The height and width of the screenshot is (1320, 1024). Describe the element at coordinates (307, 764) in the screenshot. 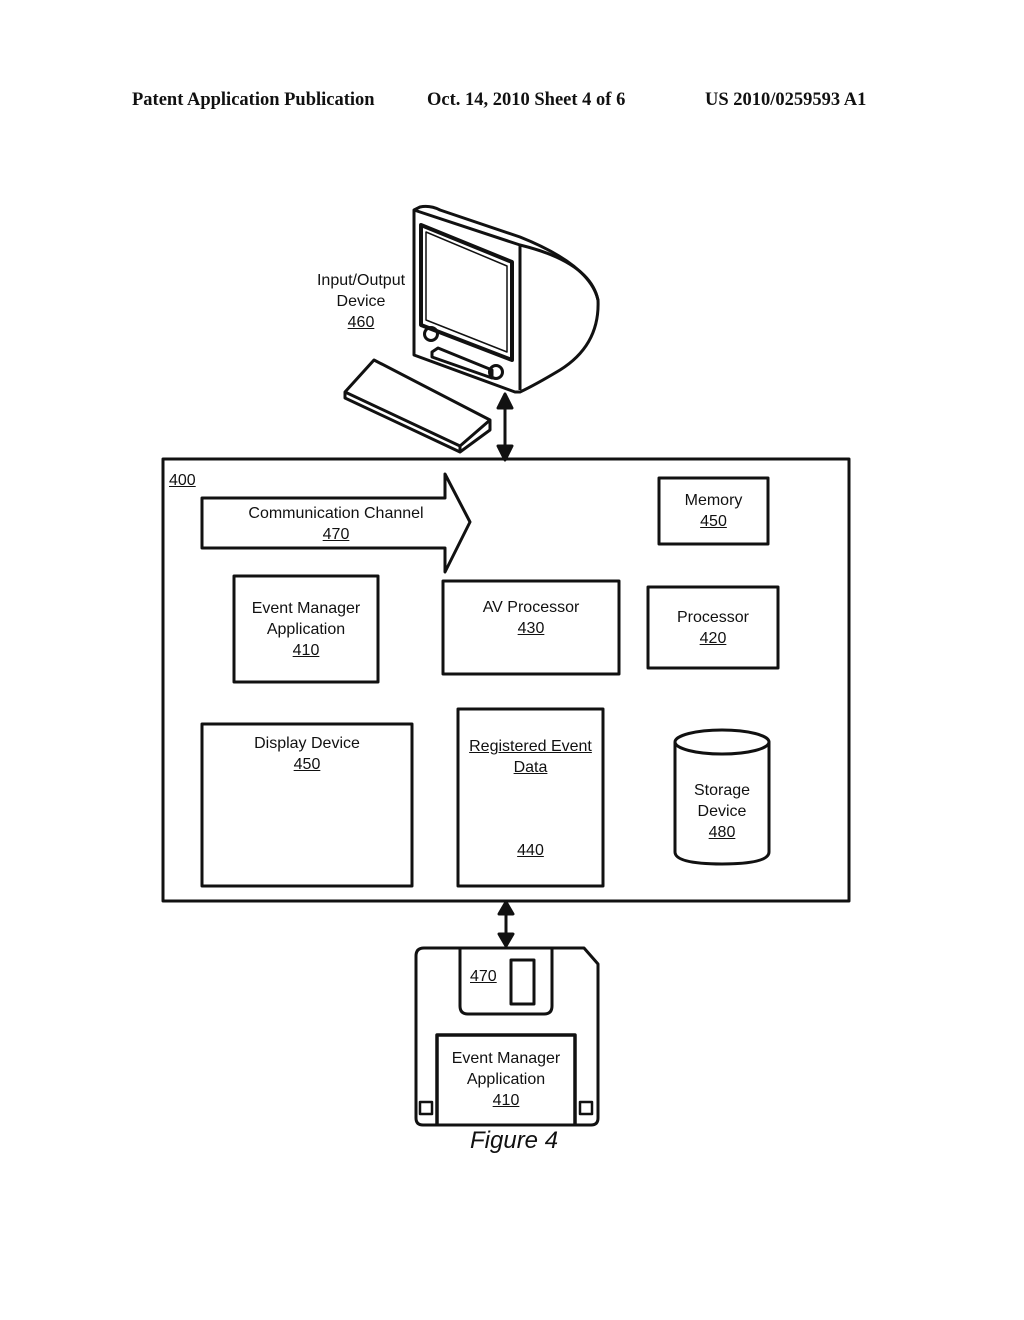

I see `display-device-ref: 450` at that location.